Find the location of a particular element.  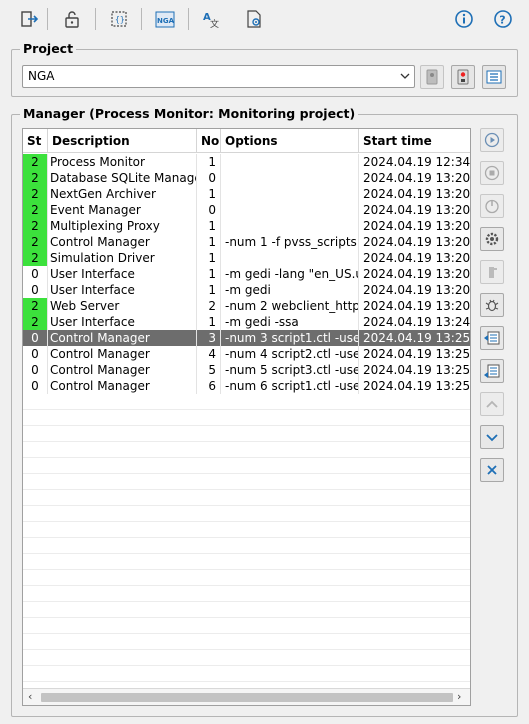

cell-options: -num 3 script1.ctl -user r is located at coordinates (290, 338).